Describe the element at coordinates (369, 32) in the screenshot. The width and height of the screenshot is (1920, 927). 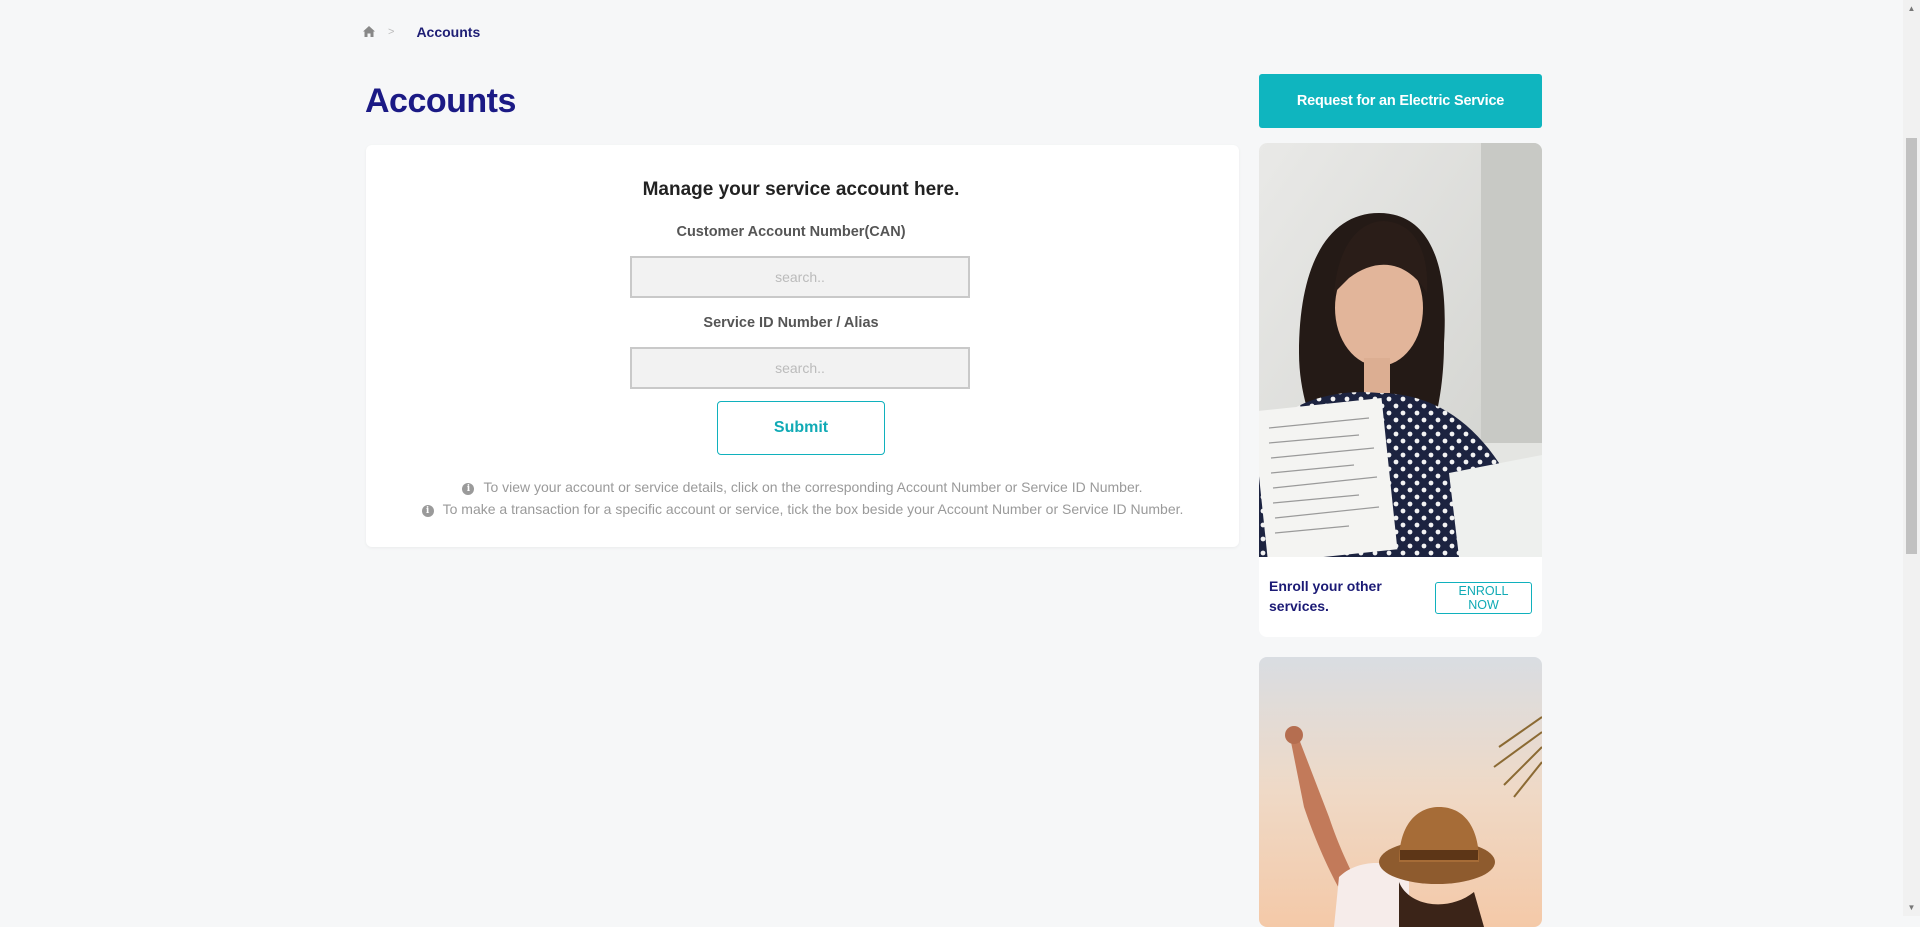
I see `home-icon` at that location.